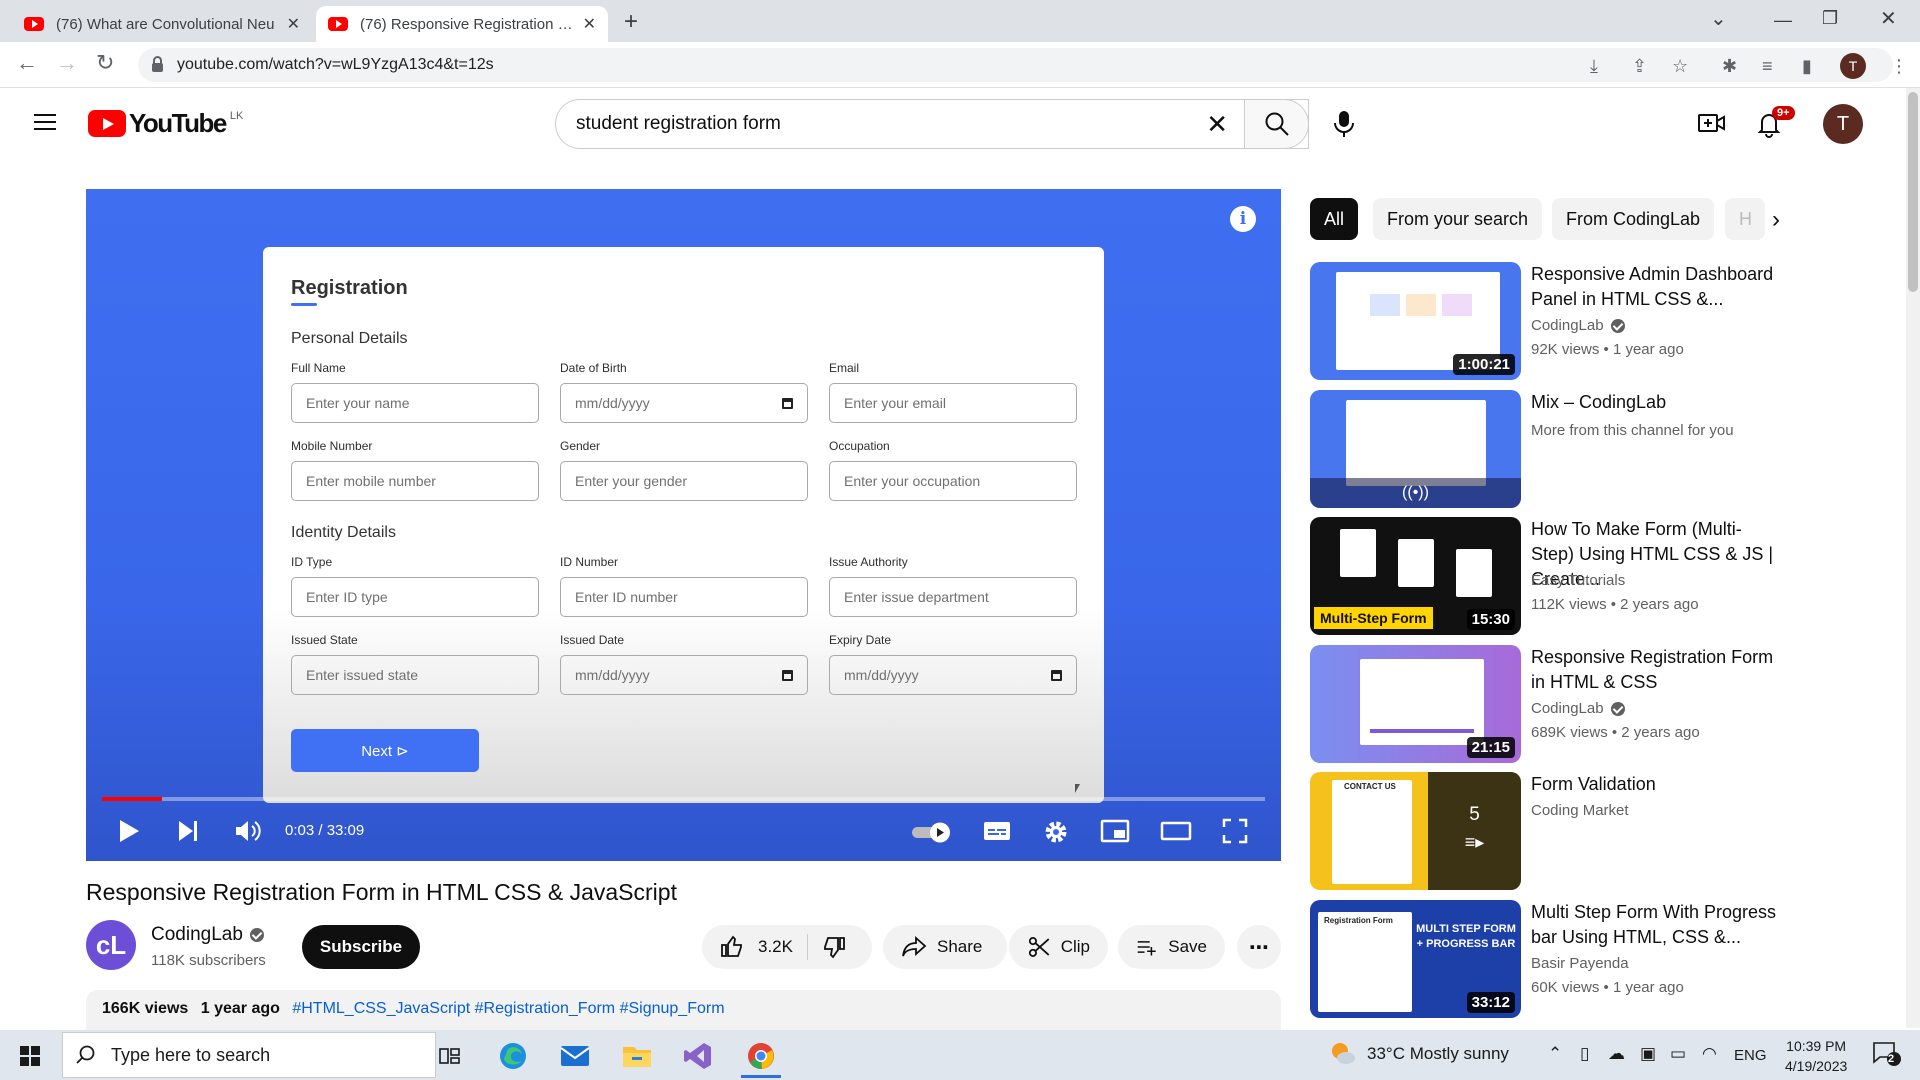 Image resolution: width=1920 pixels, height=1080 pixels. Describe the element at coordinates (1767, 66) in the screenshot. I see `media-queue-icon: ≡` at that location.